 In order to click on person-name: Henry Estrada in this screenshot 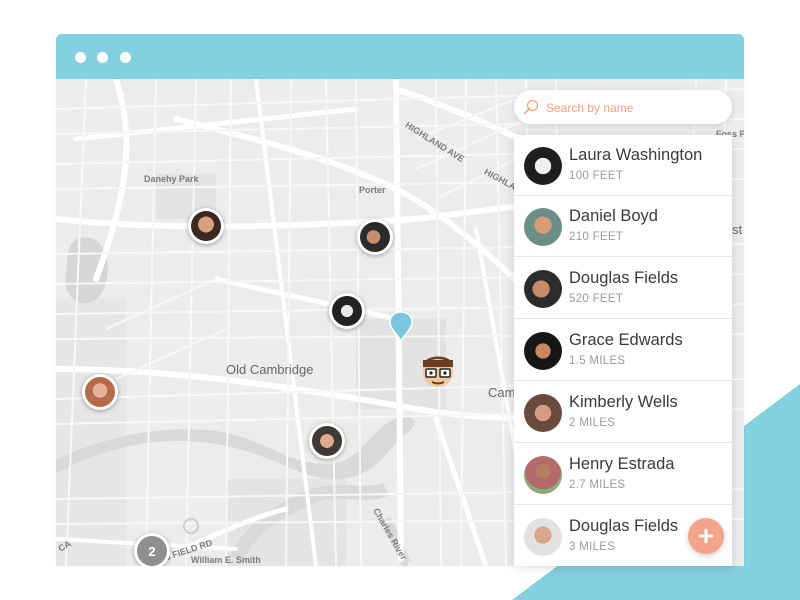, I will do `click(622, 464)`.